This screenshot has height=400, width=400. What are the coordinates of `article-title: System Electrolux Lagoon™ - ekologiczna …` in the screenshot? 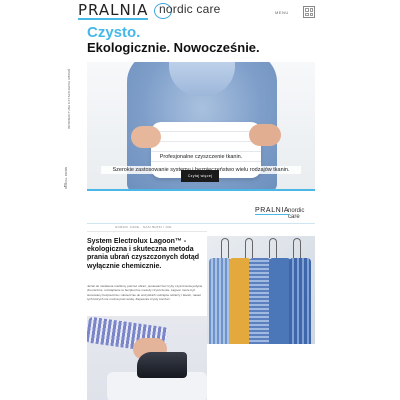 It's located at (143, 254).